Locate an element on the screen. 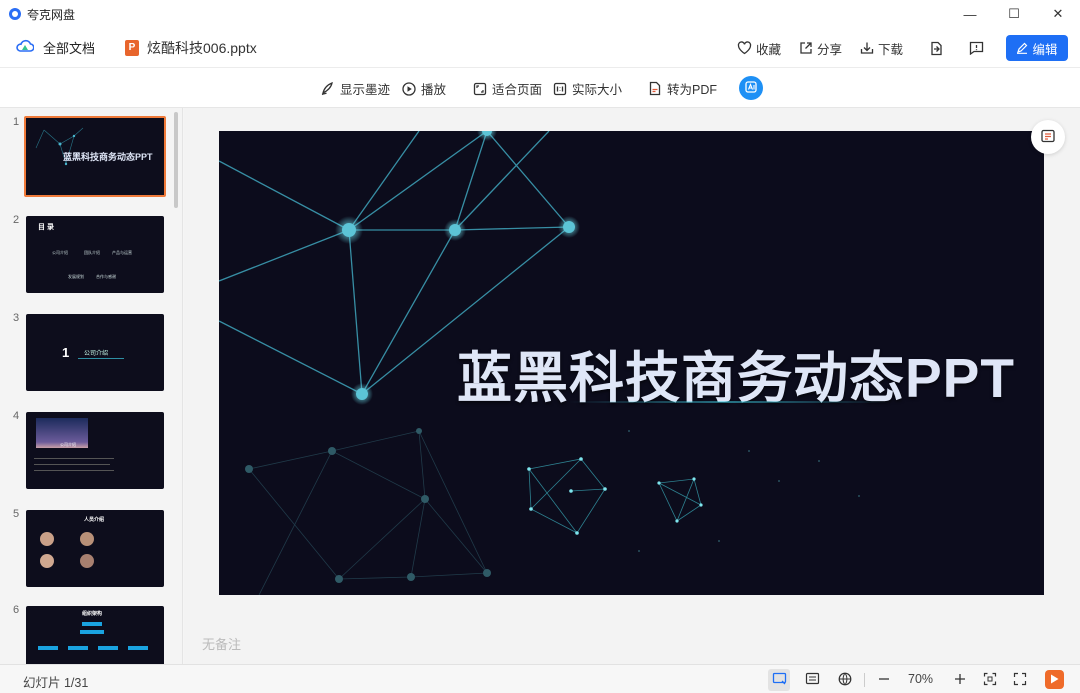 Image resolution: width=1080 pixels, height=693 pixels. fullscreen-button is located at coordinates (1020, 680).